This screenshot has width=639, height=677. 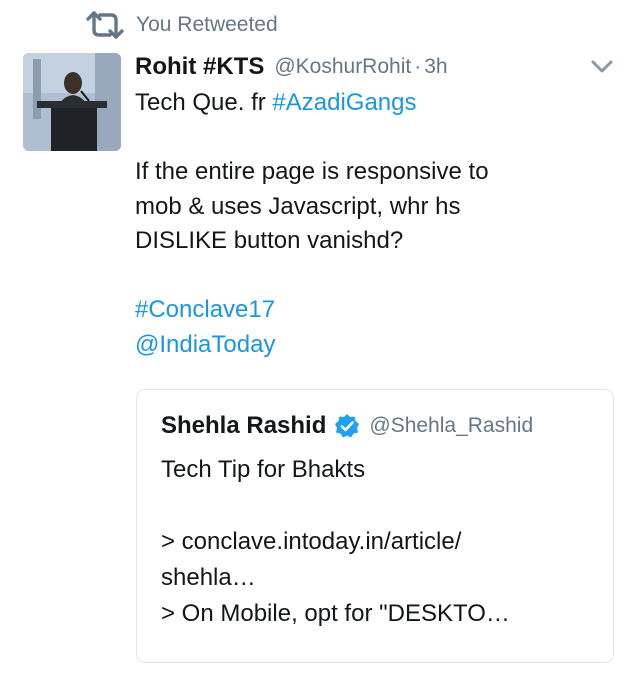 I want to click on avatar, so click(x=72, y=102).